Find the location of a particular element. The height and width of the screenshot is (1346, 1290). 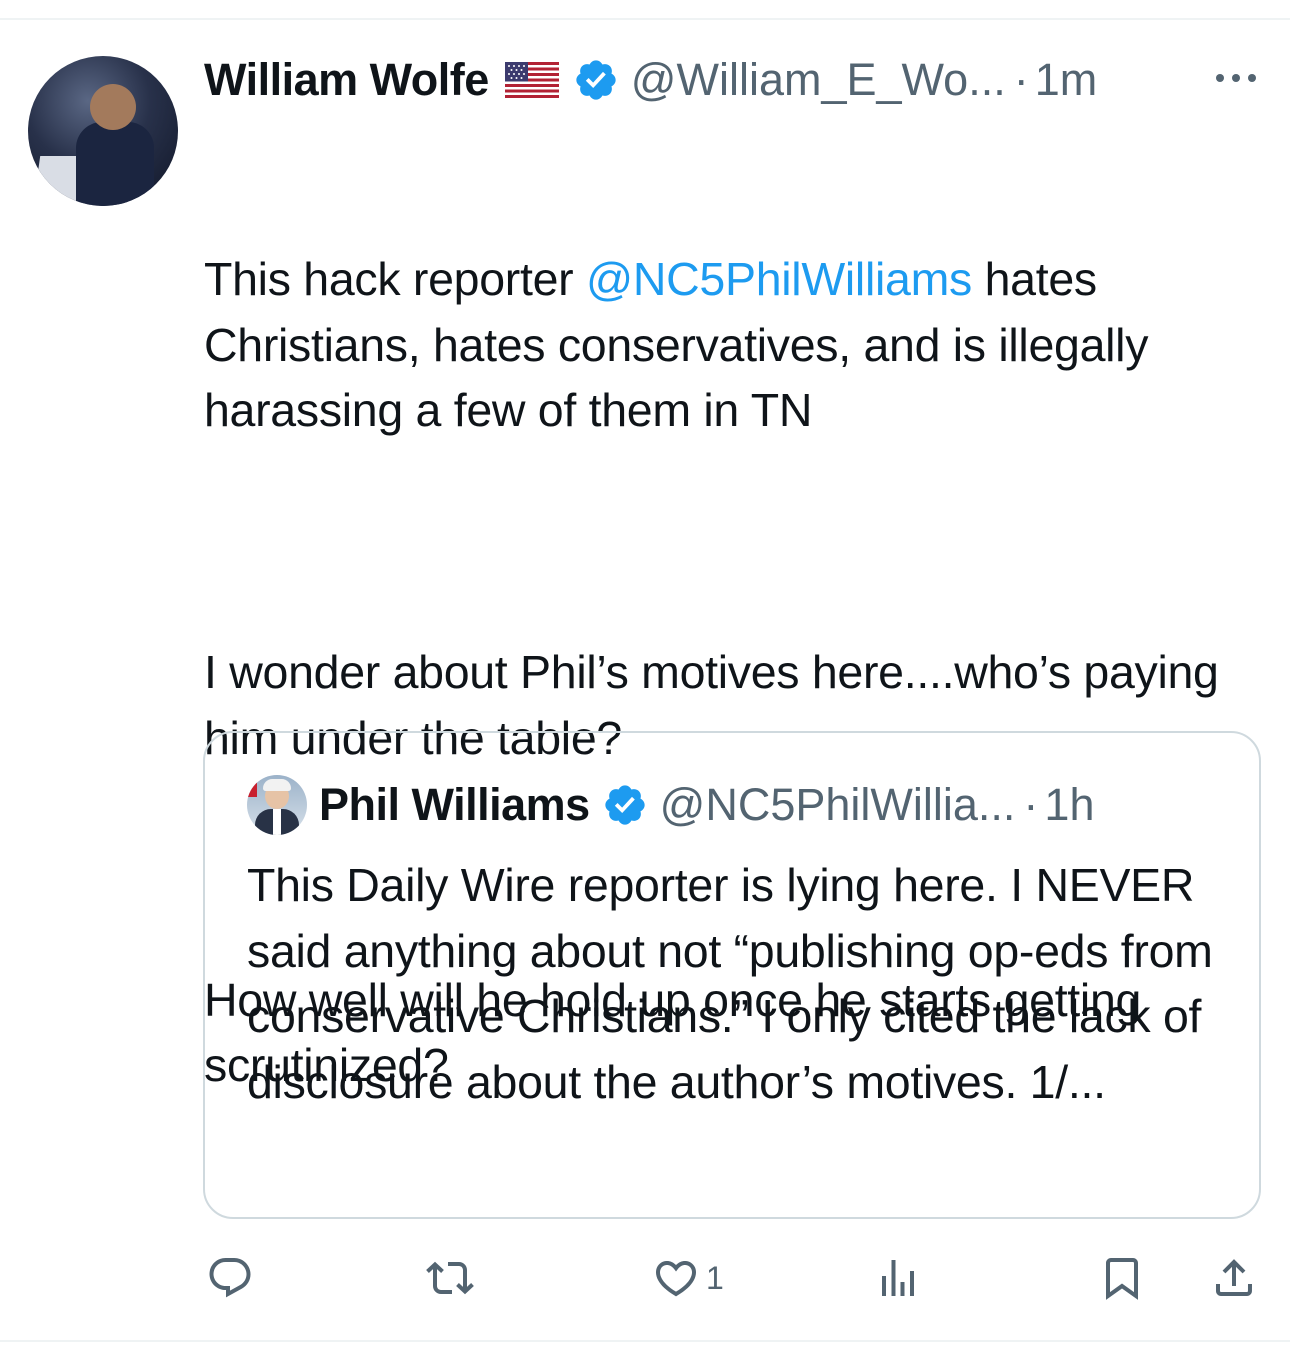

more-options-icon is located at coordinates (1236, 78).